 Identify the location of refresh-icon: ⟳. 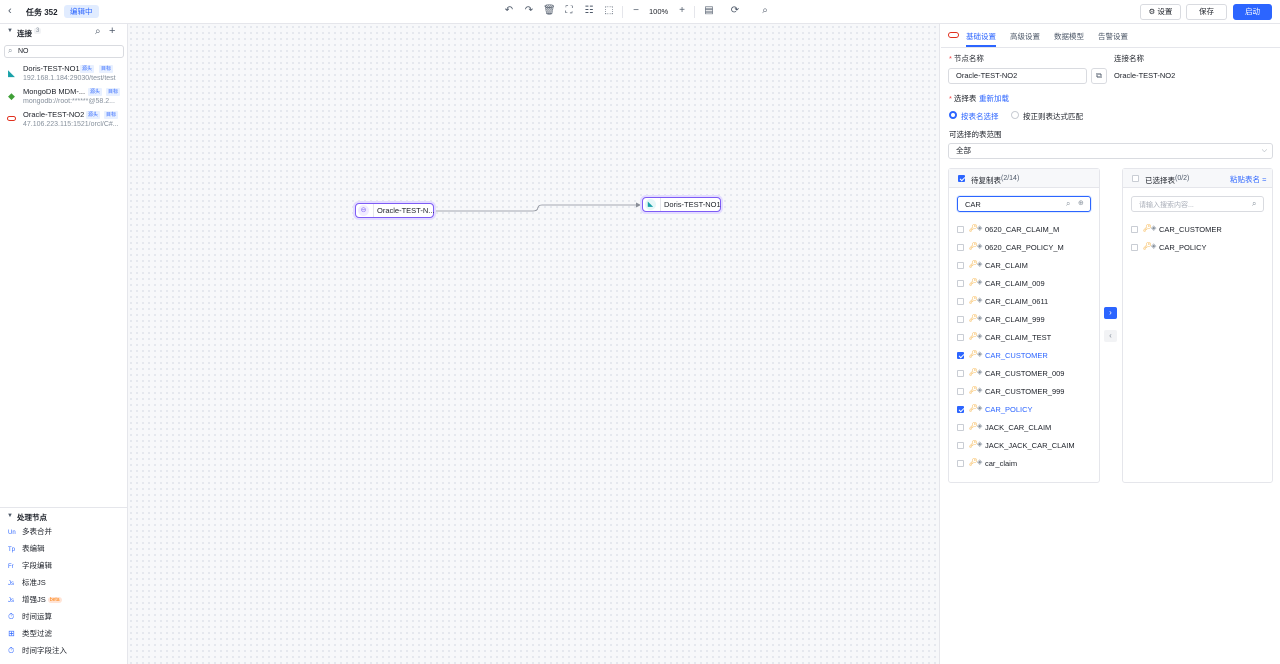
(735, 11).